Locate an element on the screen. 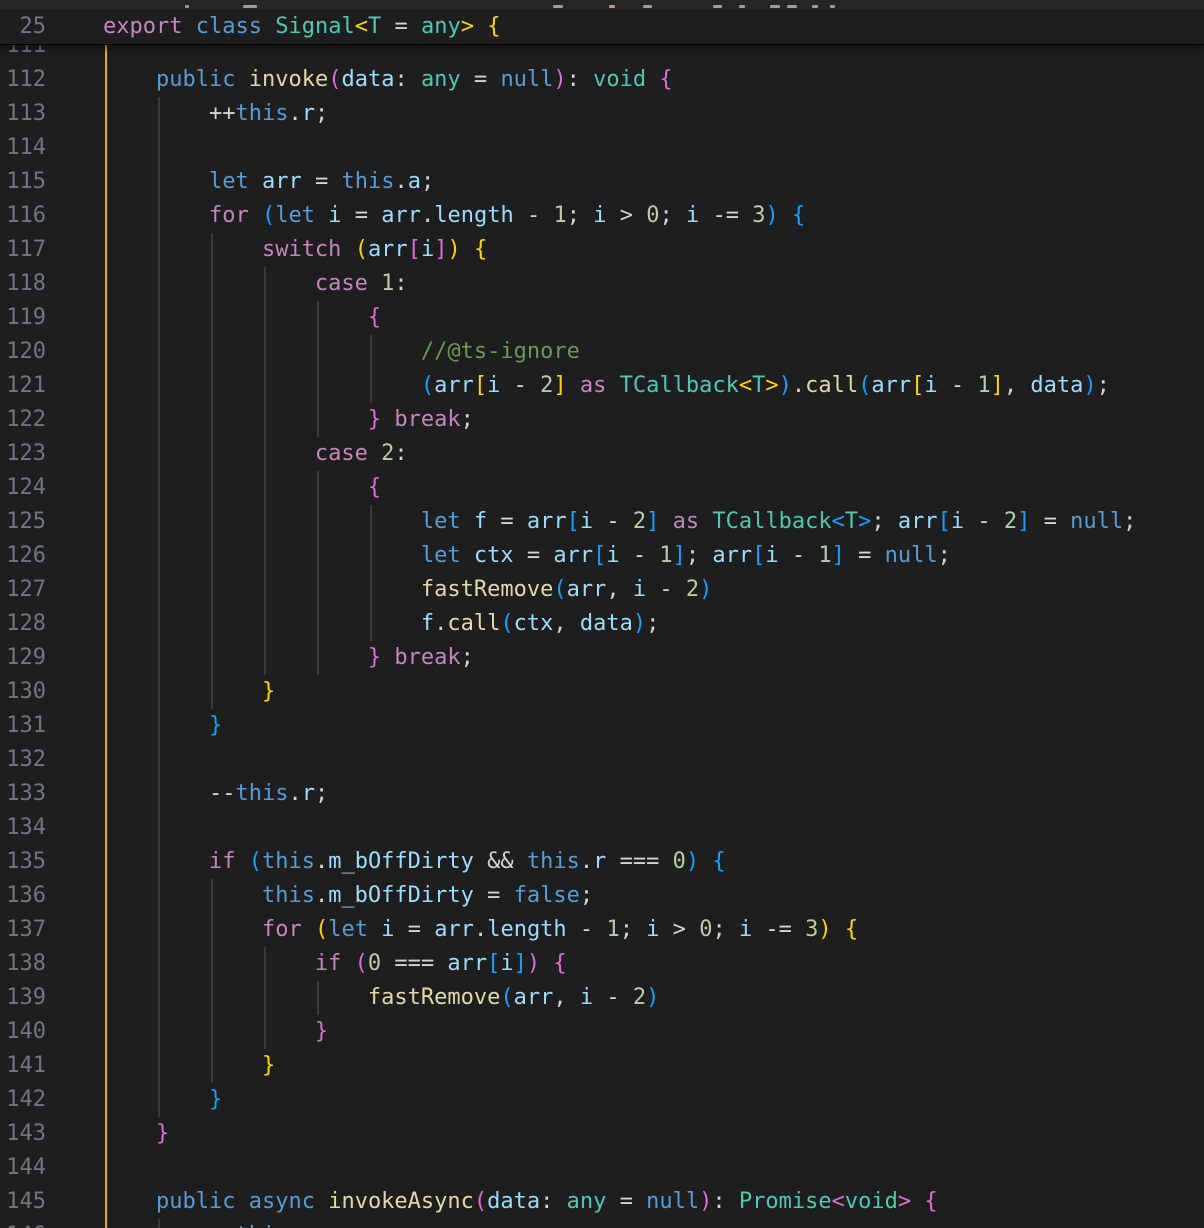  code-line-117: 117 switch (arr[i]) { is located at coordinates (602, 250).